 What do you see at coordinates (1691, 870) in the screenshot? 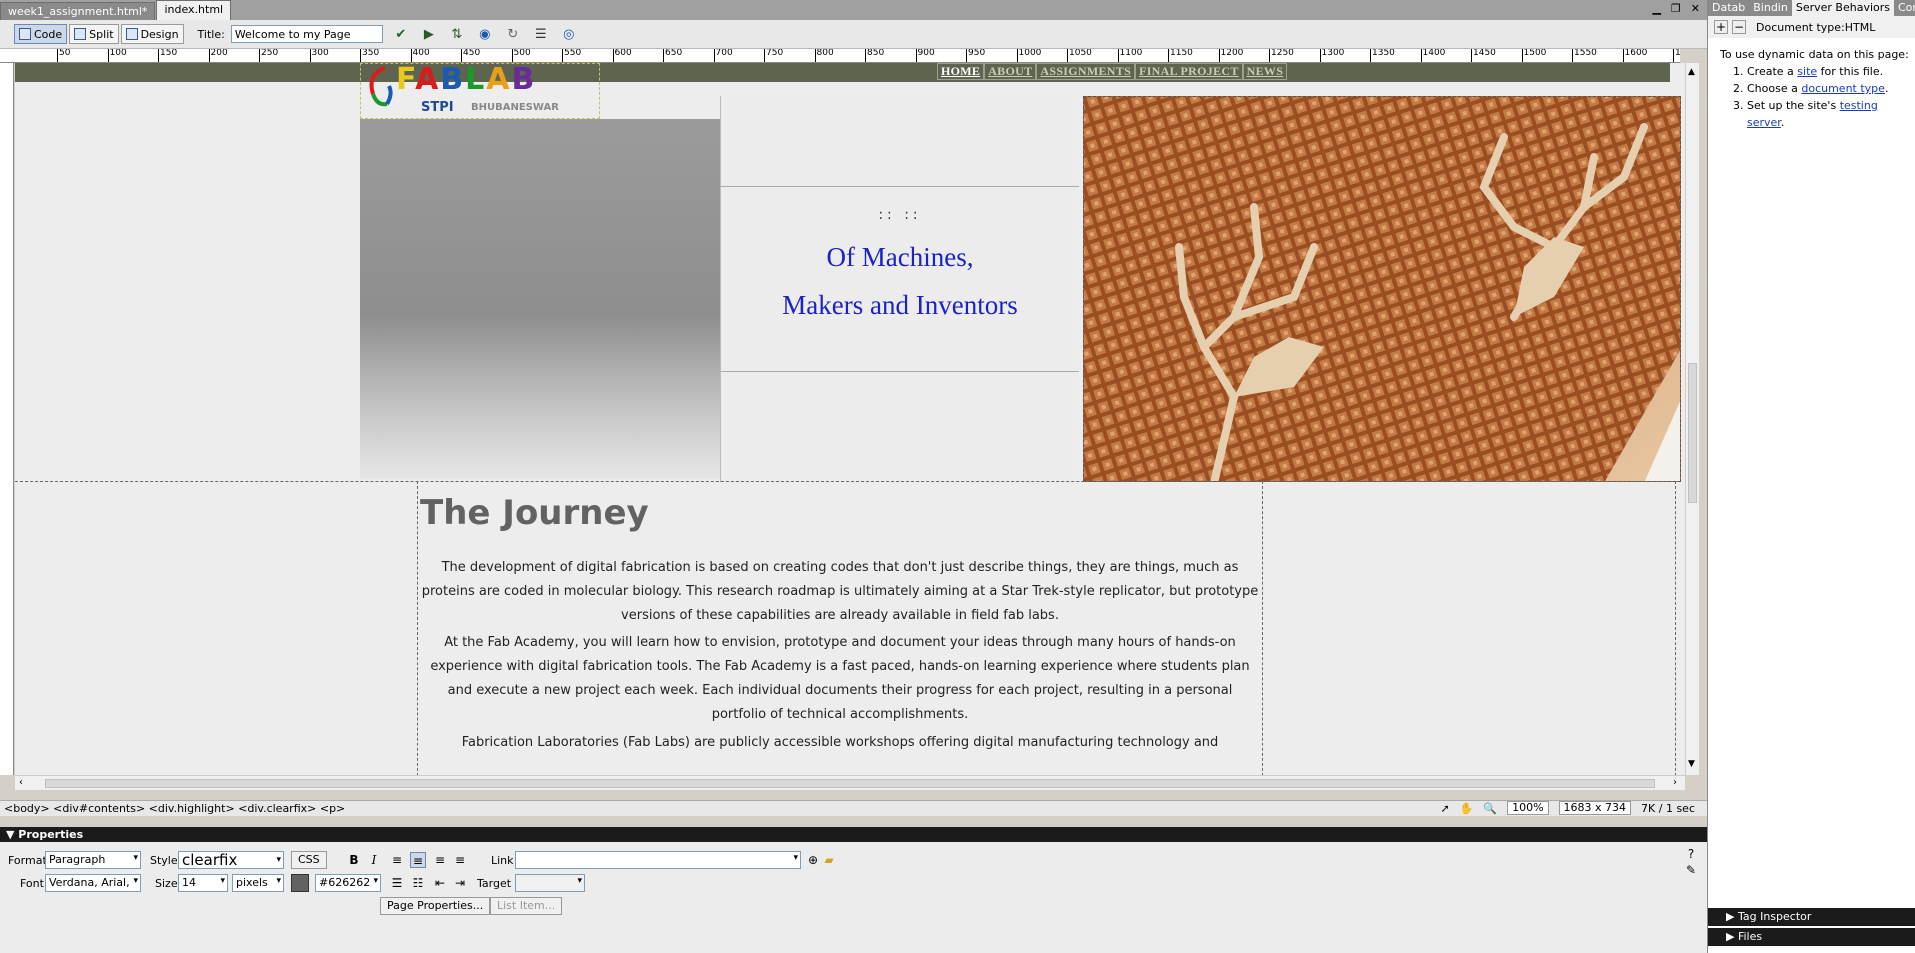
I see `quick-tag-editor-icon: ✎` at bounding box center [1691, 870].